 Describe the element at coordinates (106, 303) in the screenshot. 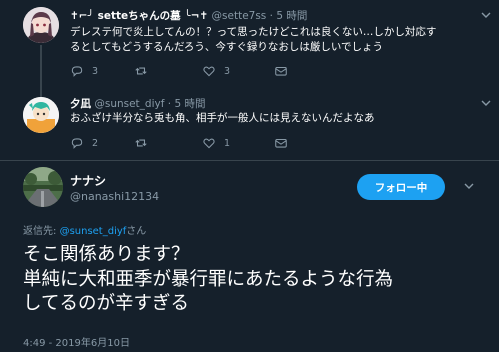

I see `tweet-text-line: してるのが辛すぎる` at that location.